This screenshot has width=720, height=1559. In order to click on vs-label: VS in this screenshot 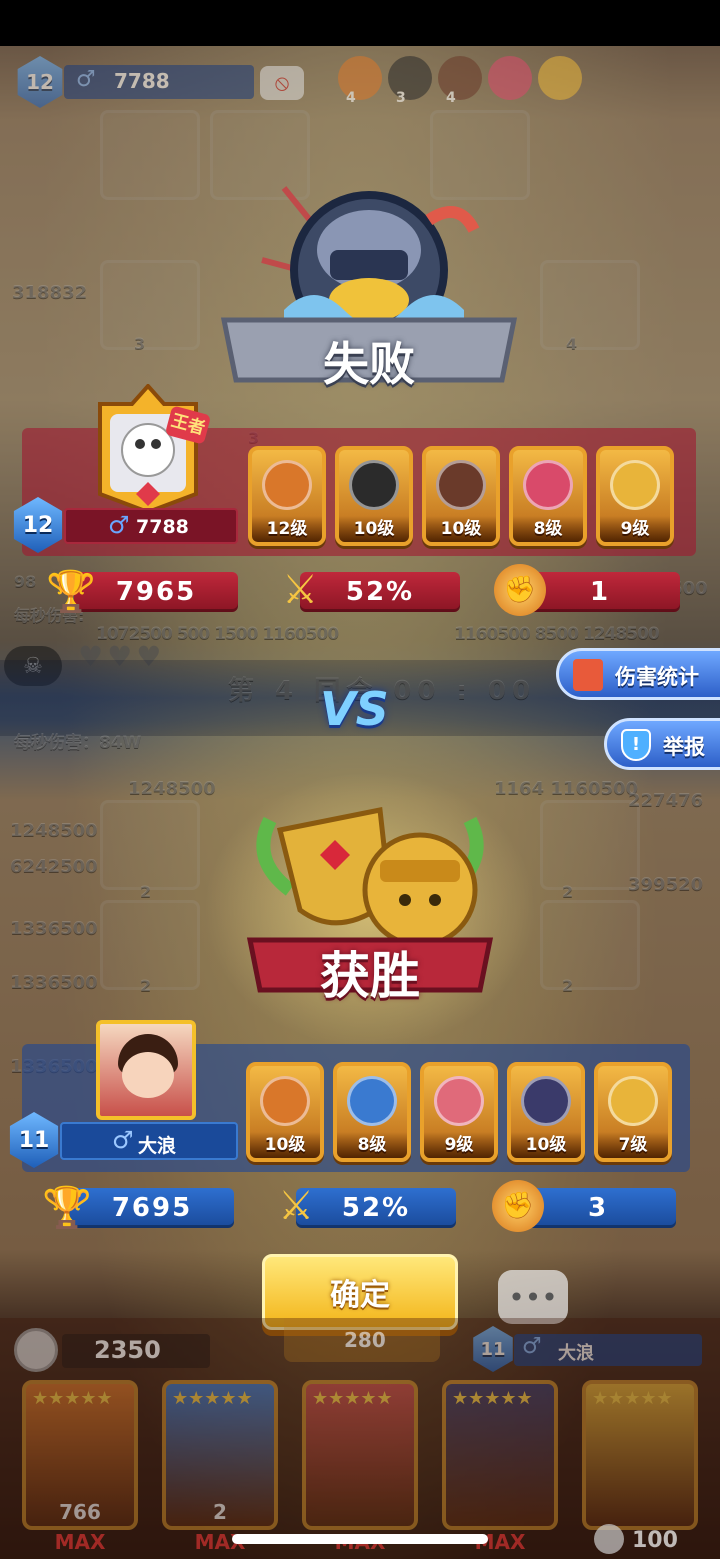, I will do `click(354, 709)`.